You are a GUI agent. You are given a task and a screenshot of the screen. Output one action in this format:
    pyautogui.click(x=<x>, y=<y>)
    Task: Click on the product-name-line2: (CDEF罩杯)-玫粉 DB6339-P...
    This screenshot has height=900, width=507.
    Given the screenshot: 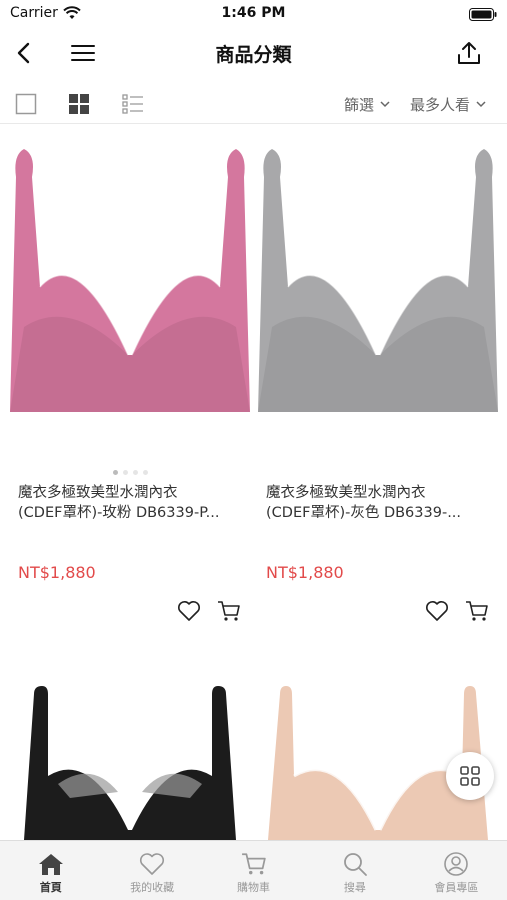 What is the action you would take?
    pyautogui.click(x=119, y=513)
    